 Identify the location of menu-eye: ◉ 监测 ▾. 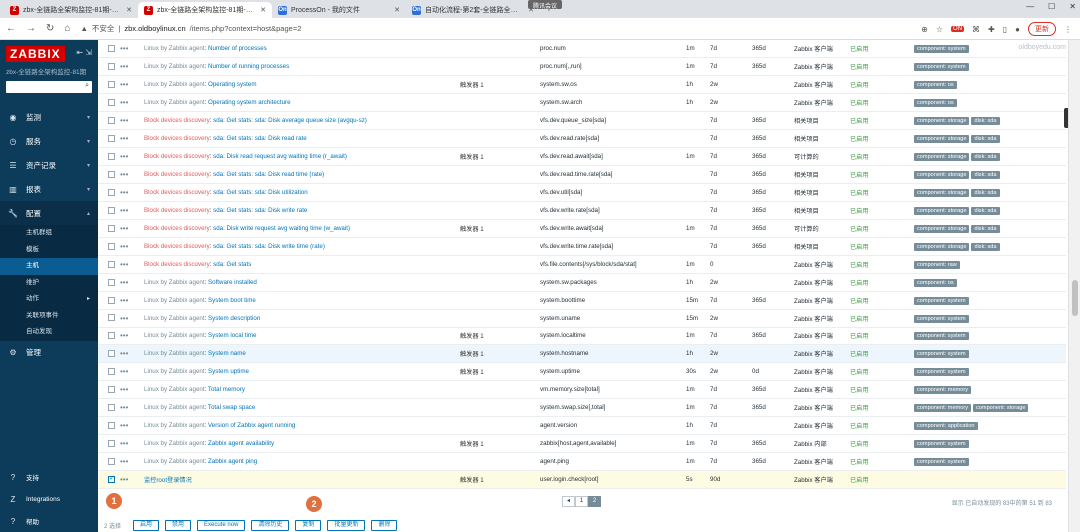
(49, 117).